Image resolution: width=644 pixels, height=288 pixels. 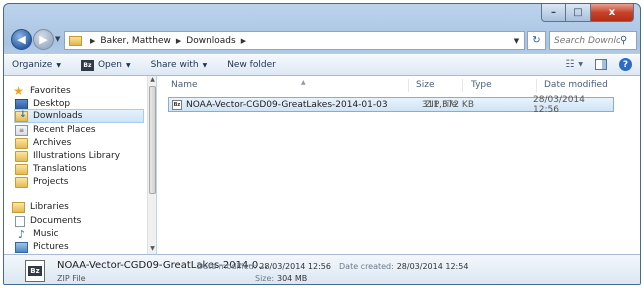 I want to click on scroll-down-icon: ▼, so click(x=152, y=249).